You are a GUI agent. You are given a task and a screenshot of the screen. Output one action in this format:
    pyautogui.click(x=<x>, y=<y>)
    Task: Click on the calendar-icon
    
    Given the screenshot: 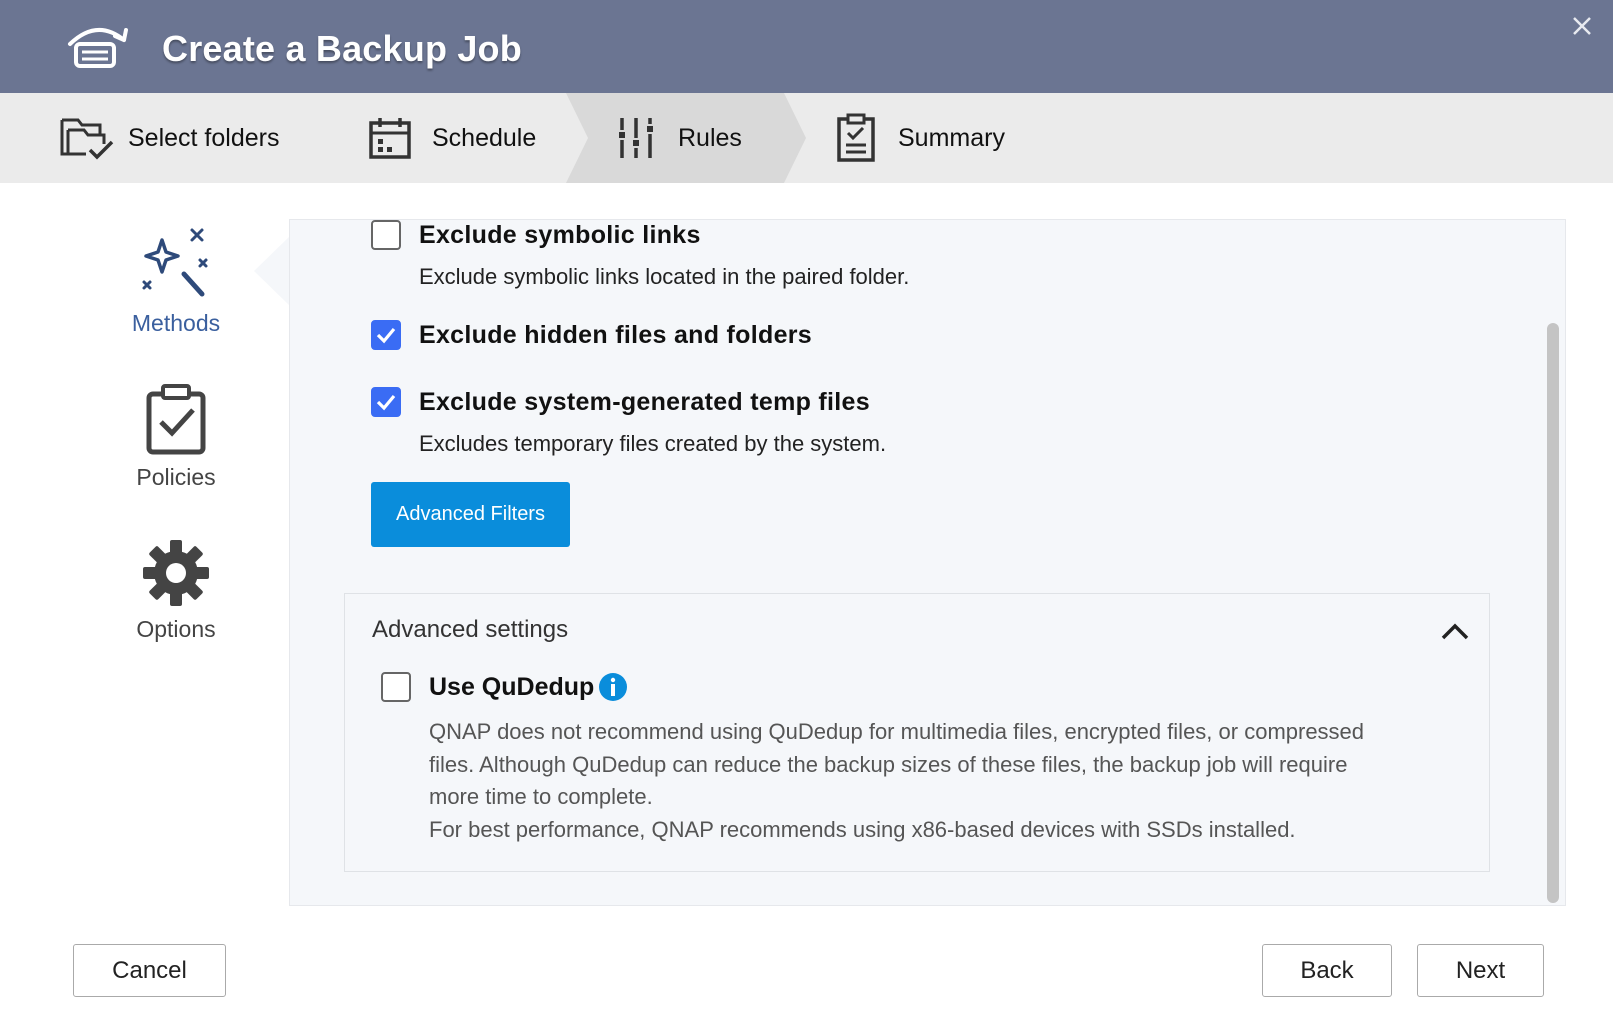 What is the action you would take?
    pyautogui.click(x=390, y=138)
    